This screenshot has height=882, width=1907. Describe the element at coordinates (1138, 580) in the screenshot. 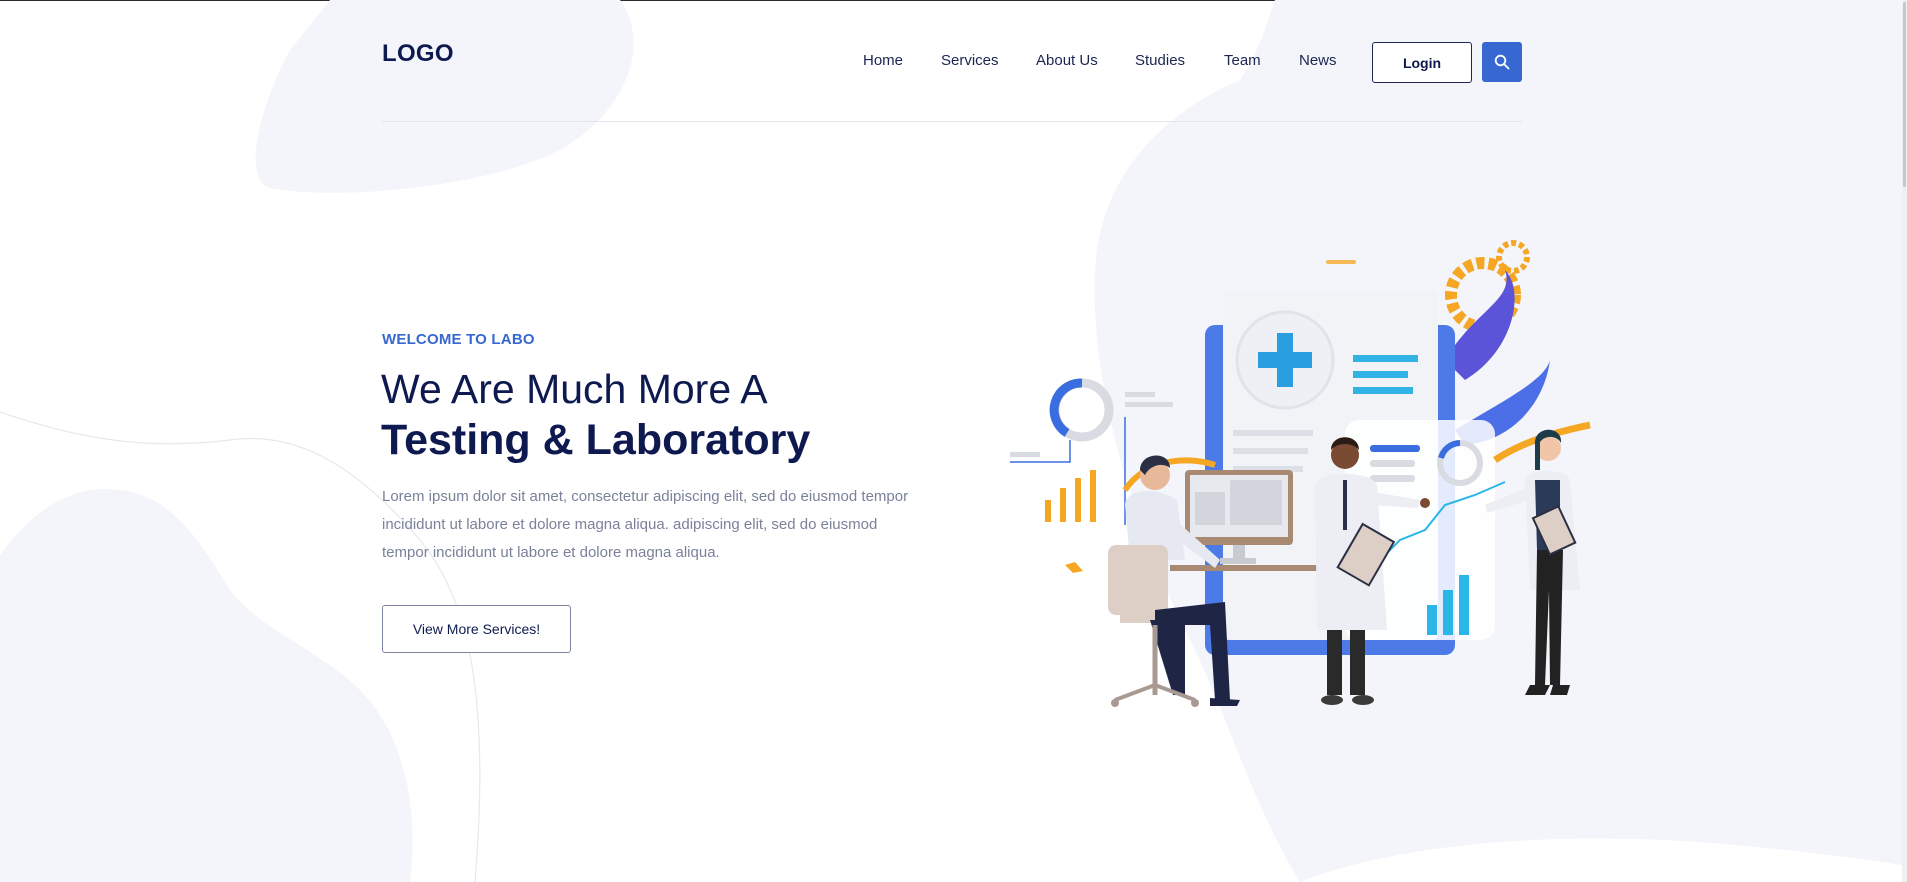

I see `chair` at that location.